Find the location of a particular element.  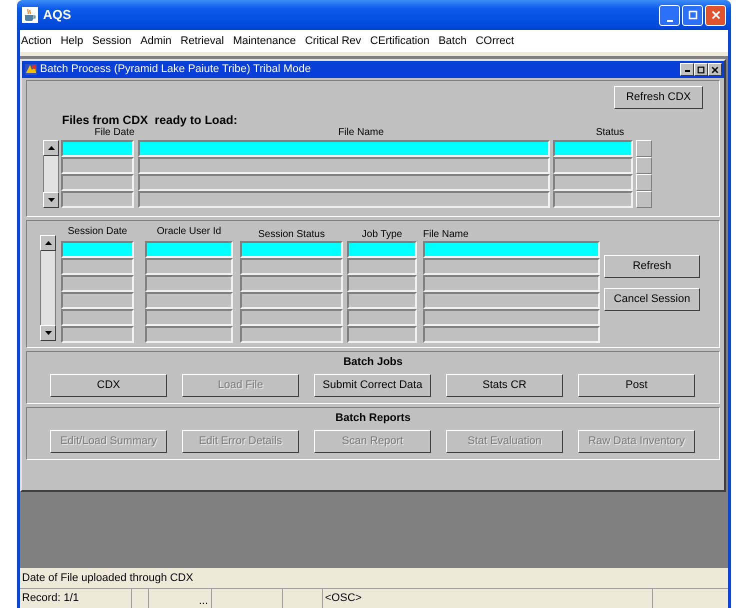

column-header: Status is located at coordinates (610, 133).